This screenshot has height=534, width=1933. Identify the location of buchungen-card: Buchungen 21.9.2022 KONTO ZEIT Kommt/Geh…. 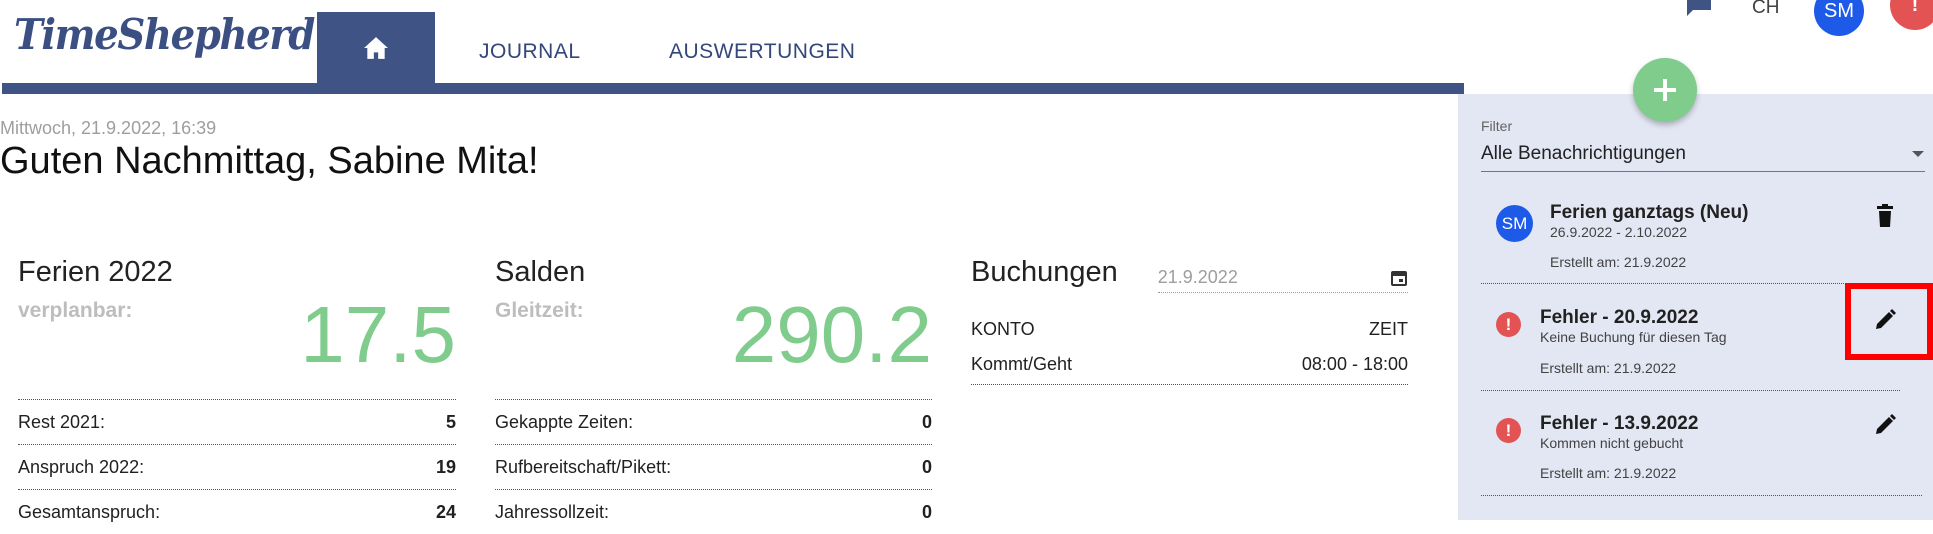
(1189, 320).